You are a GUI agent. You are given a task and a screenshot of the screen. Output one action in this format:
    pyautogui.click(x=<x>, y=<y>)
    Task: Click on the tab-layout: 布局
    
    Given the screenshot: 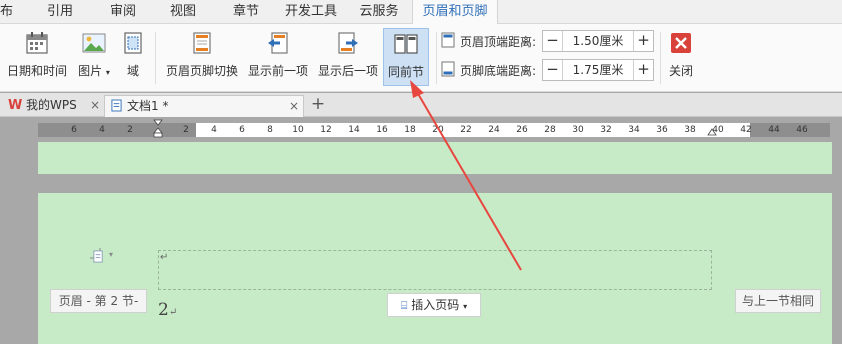 What is the action you would take?
    pyautogui.click(x=12, y=21)
    